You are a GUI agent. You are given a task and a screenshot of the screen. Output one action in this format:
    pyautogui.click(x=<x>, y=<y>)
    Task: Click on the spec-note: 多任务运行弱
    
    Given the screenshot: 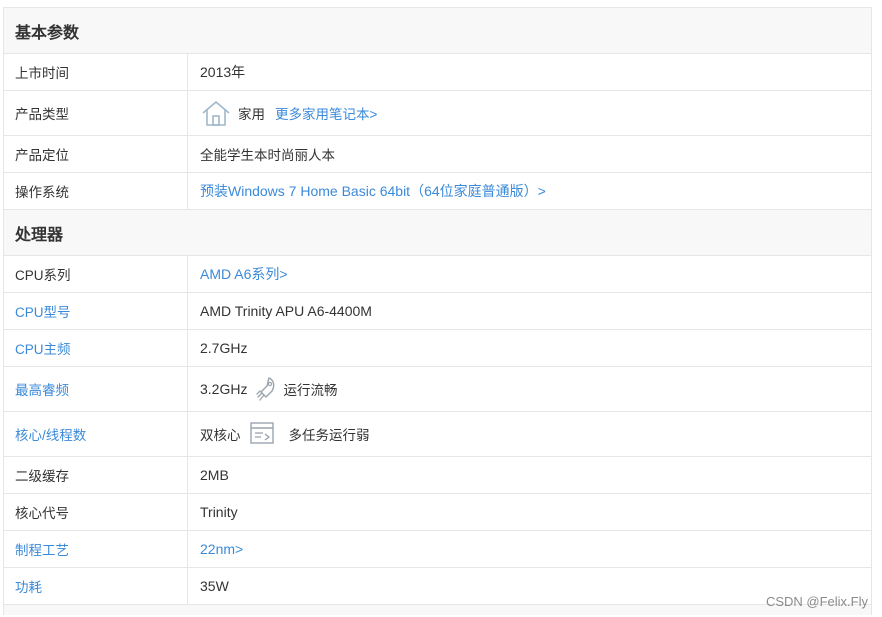 What is the action you would take?
    pyautogui.click(x=329, y=435)
    